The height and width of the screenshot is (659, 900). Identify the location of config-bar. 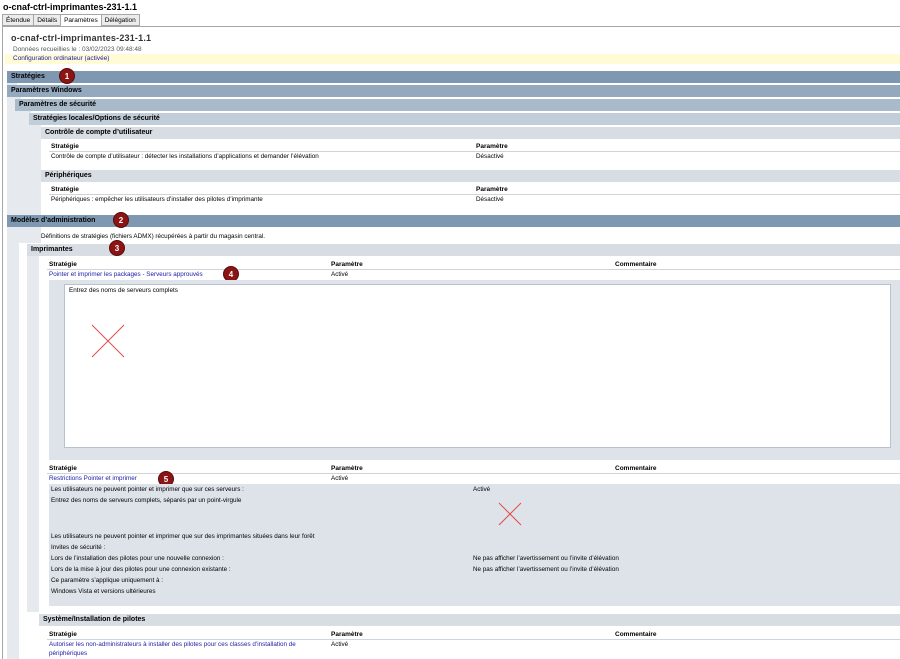
(452, 59).